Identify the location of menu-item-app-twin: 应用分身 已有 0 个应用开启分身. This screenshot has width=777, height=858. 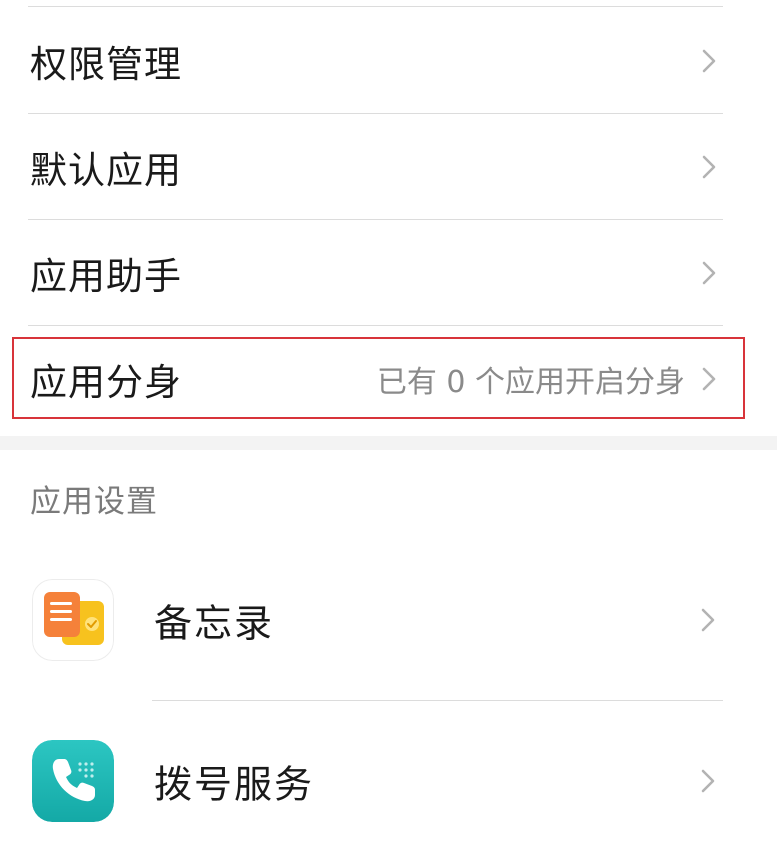
(375, 379).